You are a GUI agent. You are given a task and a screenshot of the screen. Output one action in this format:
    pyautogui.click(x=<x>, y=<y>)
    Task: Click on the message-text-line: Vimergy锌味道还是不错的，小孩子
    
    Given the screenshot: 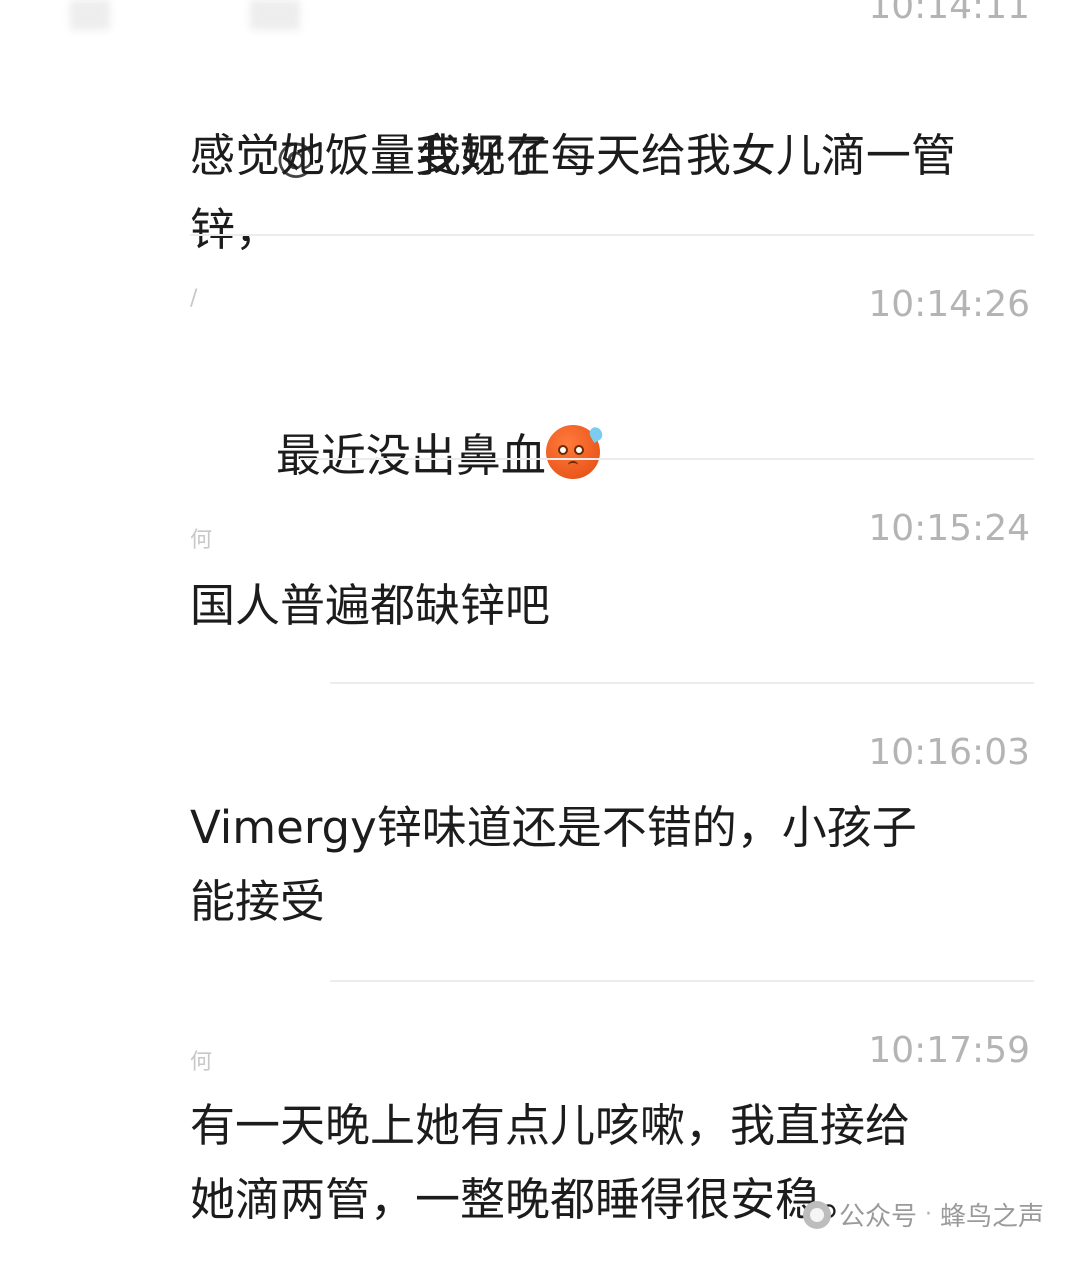 What is the action you would take?
    pyautogui.click(x=553, y=827)
    